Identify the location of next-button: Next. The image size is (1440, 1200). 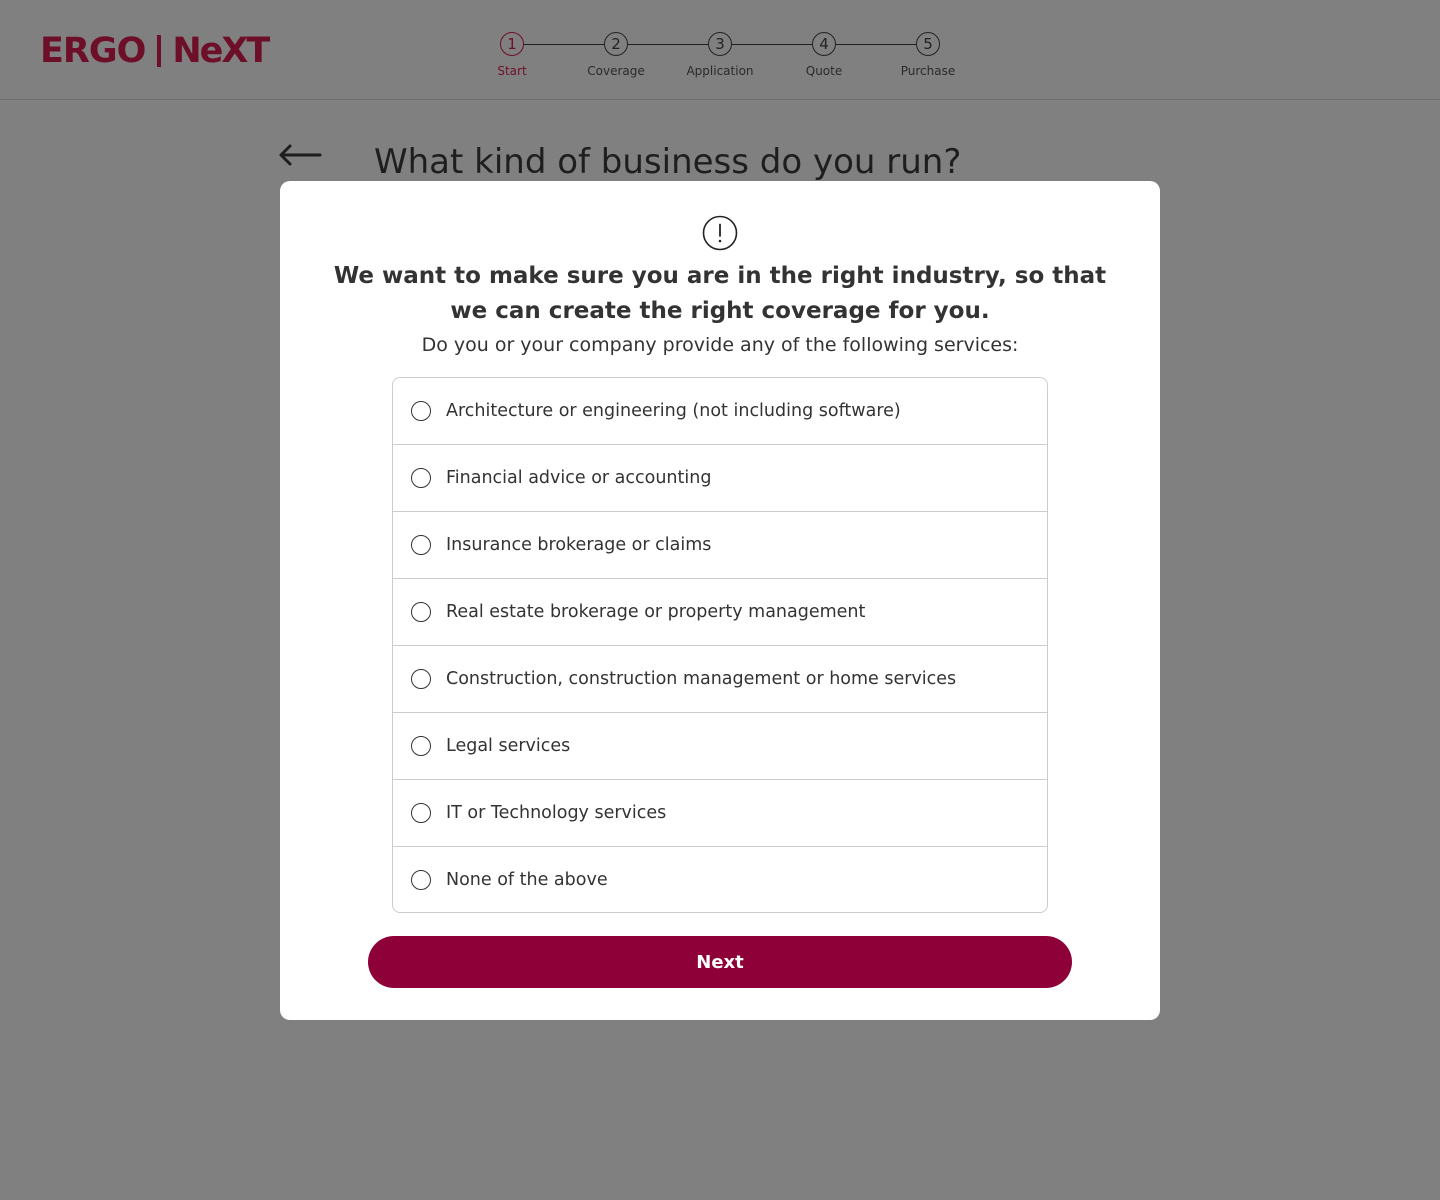
(720, 962).